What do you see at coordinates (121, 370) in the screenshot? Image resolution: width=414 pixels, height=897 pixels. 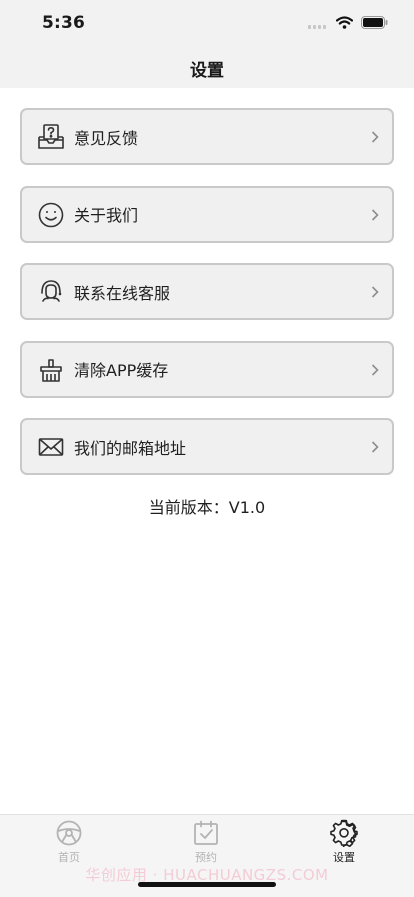 I see `clear-cache-label: 清除APP缓存` at bounding box center [121, 370].